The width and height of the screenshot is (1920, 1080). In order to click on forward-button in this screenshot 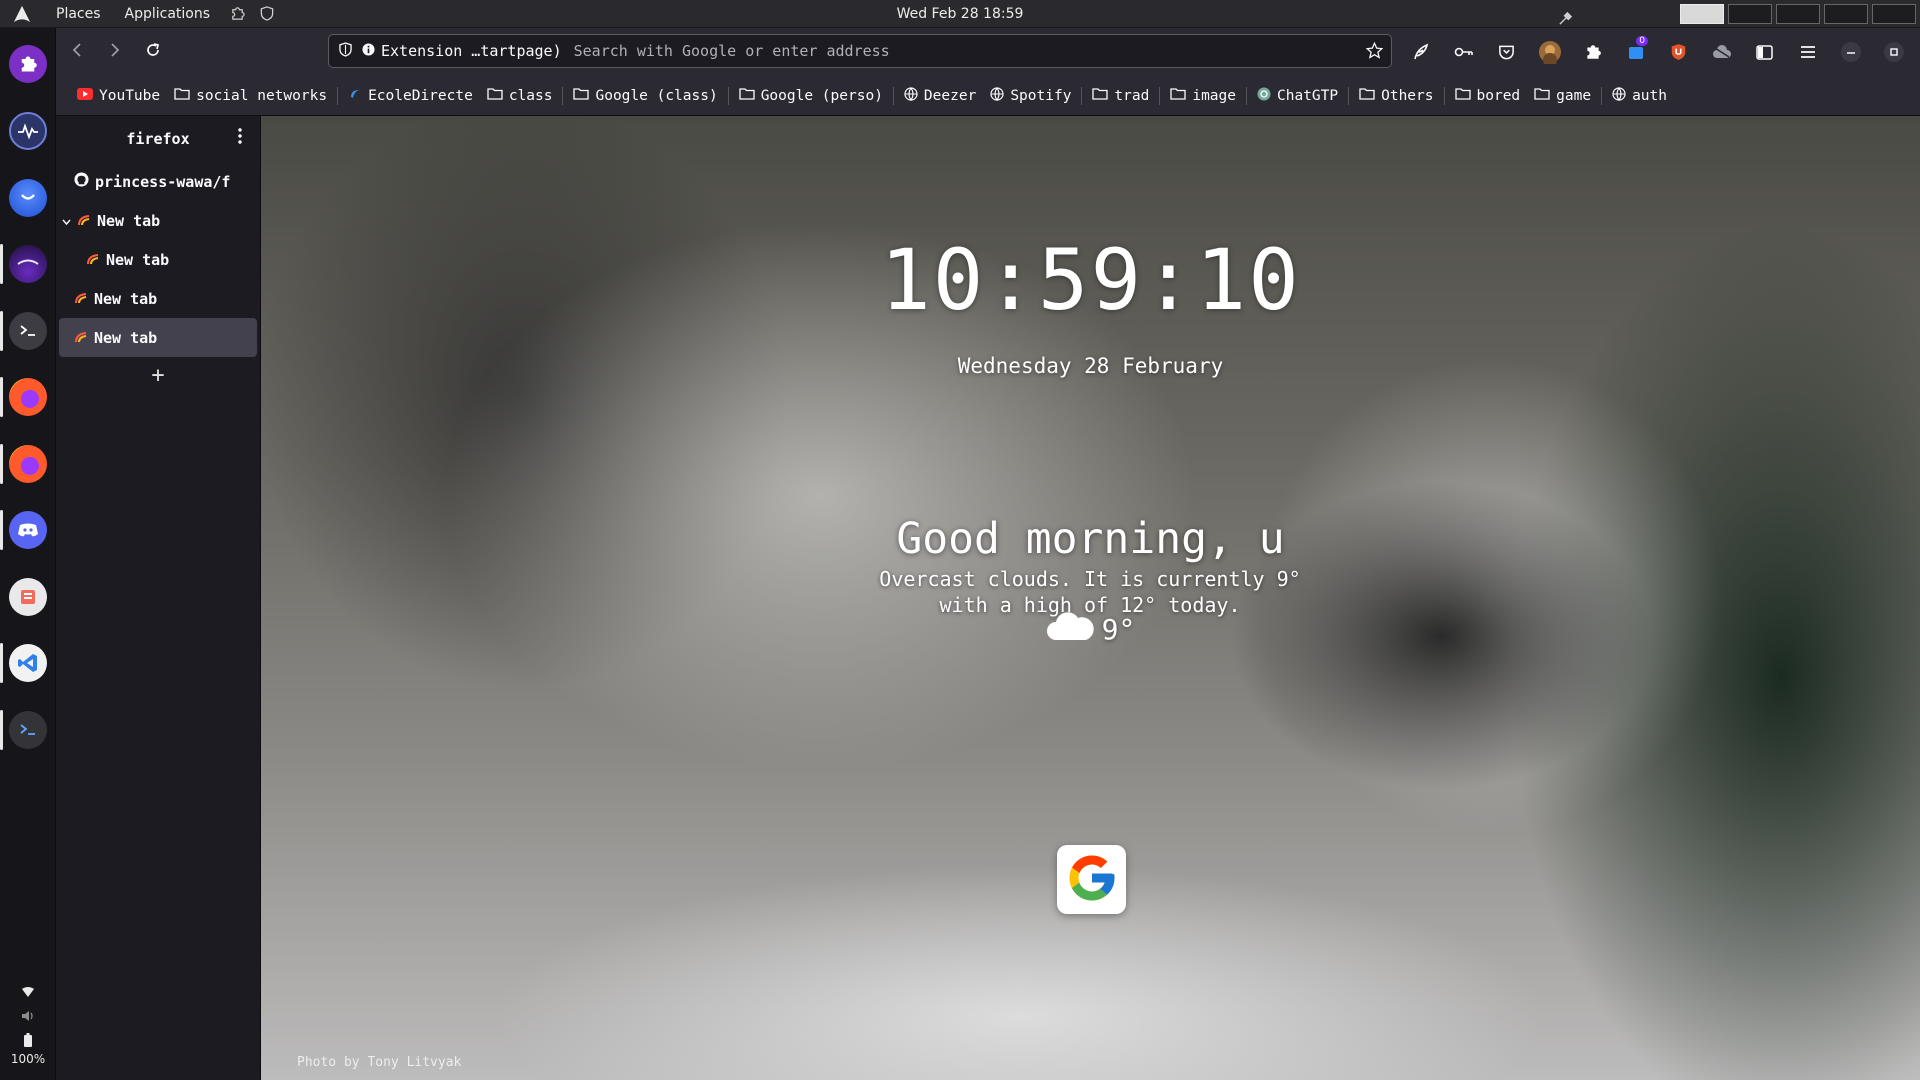, I will do `click(115, 52)`.